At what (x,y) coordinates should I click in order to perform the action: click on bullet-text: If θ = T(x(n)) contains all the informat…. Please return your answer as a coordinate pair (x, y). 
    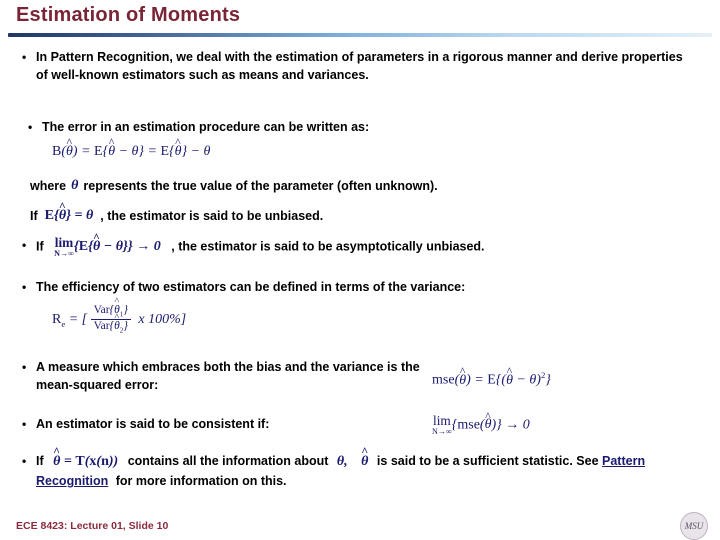
    Looking at the image, I should click on (372, 471).